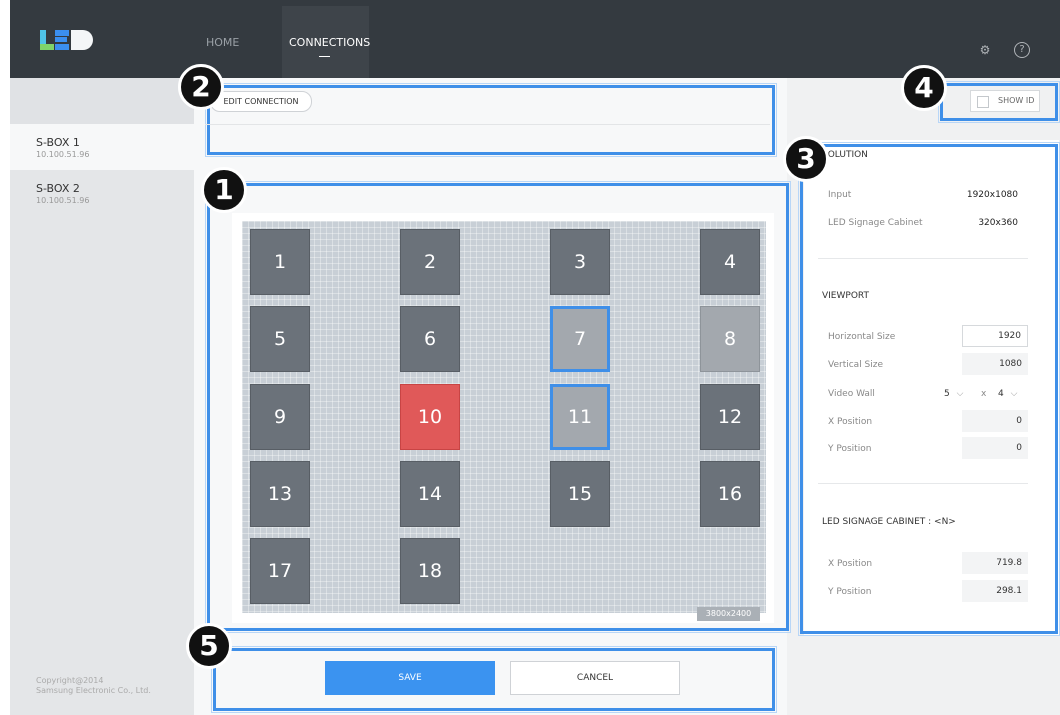  What do you see at coordinates (1016, 100) in the screenshot?
I see `show-id-label: SHOW ID` at bounding box center [1016, 100].